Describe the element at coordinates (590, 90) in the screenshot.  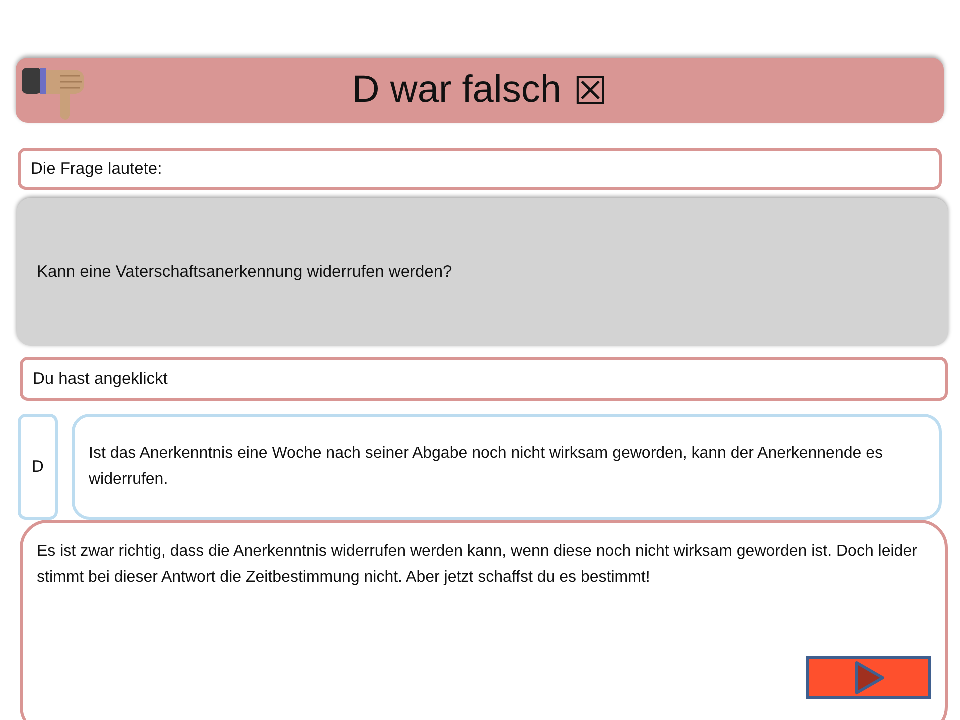
I see `x-box-icon: ☒` at that location.